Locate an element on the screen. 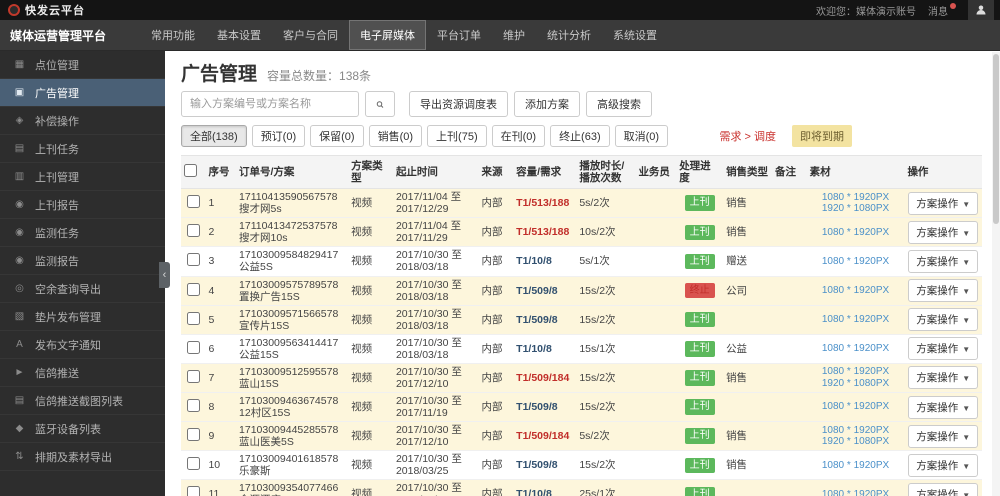 The height and width of the screenshot is (496, 1000). sidebar-item-1: ▣ 广告管理 is located at coordinates (82, 93).